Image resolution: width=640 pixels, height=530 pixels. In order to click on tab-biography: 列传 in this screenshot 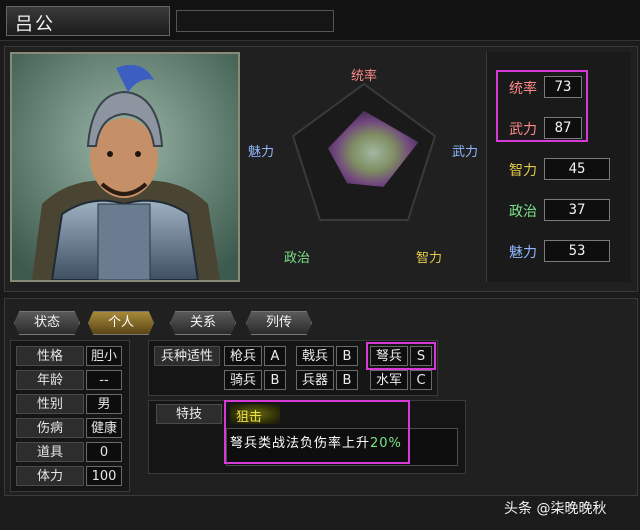, I will do `click(279, 323)`.